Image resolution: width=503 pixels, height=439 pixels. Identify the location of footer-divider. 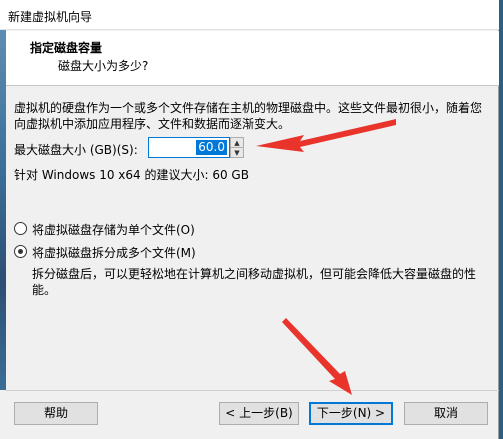
(252, 390).